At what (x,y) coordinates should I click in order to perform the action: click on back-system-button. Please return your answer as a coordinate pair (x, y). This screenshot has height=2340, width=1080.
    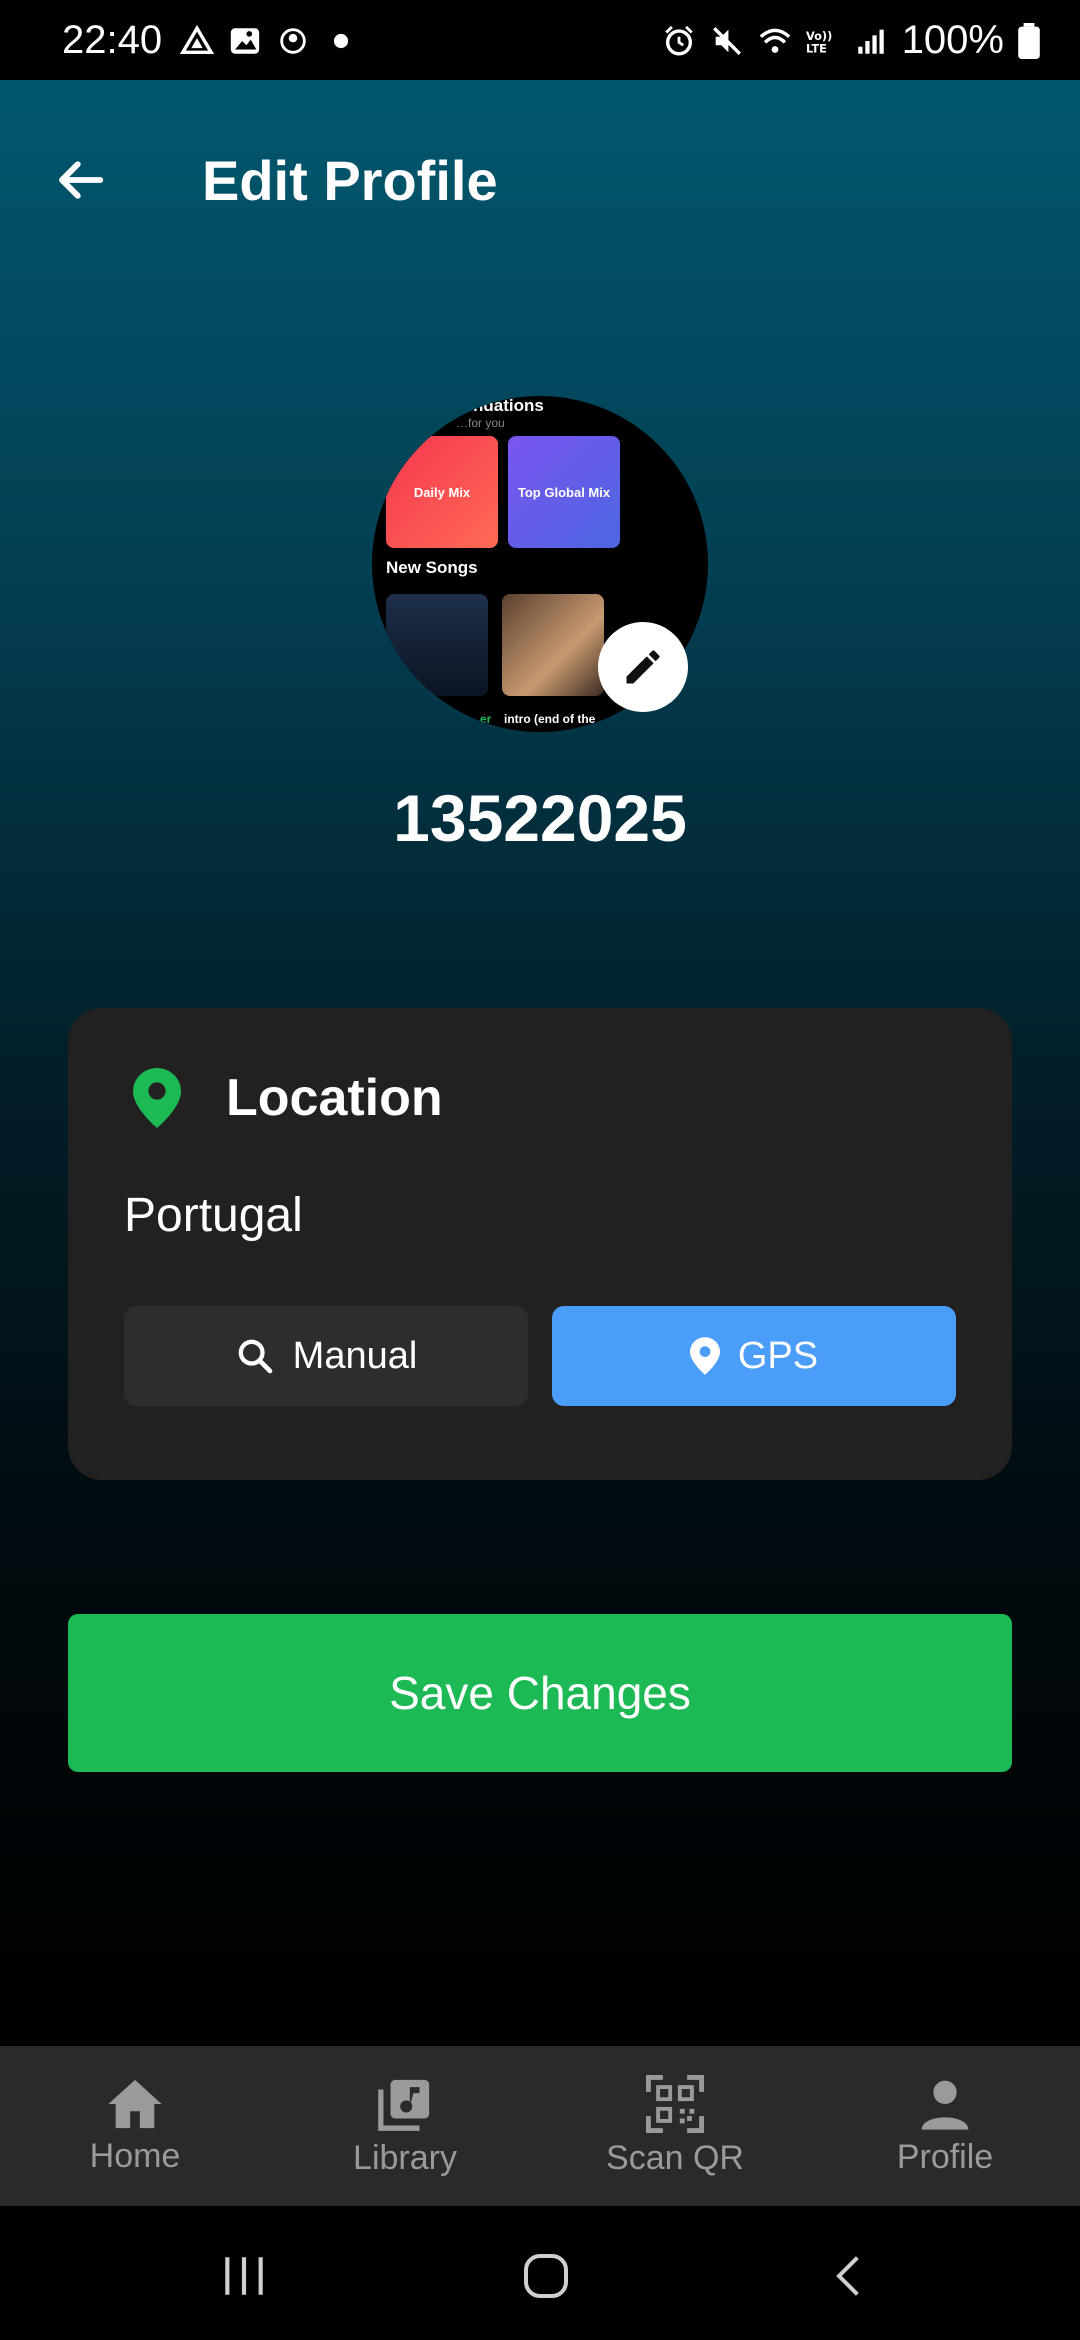
    Looking at the image, I should click on (850, 2276).